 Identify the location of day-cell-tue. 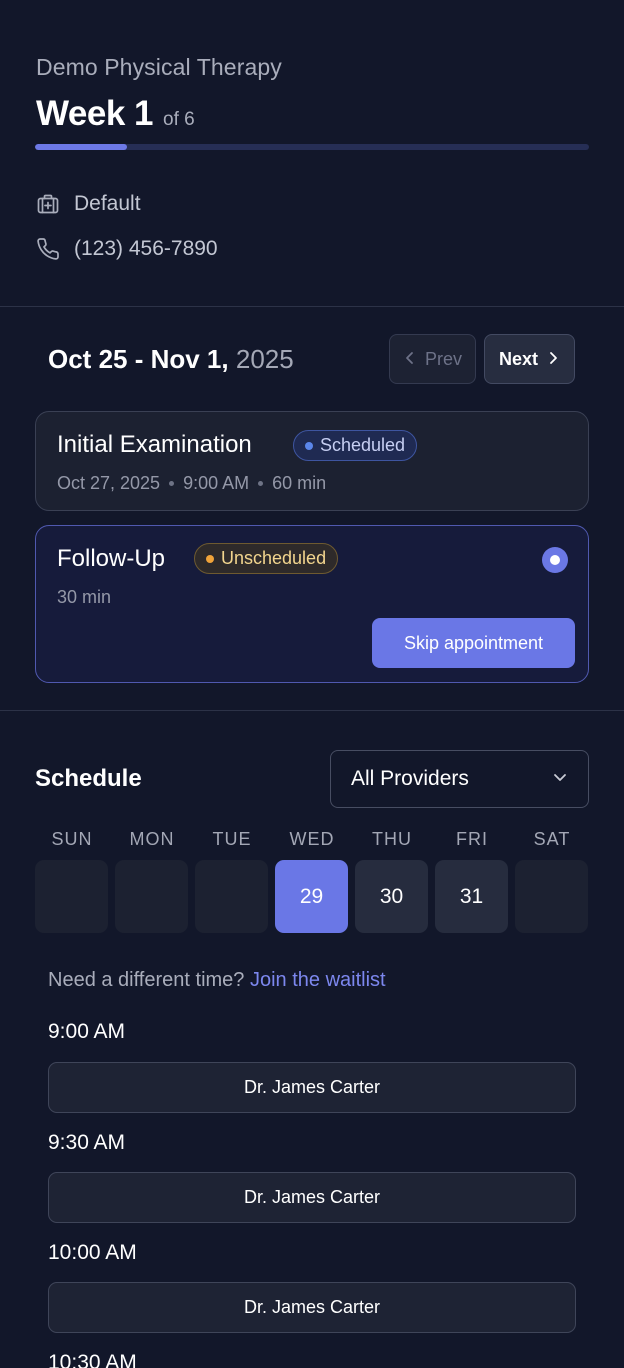
(231, 896).